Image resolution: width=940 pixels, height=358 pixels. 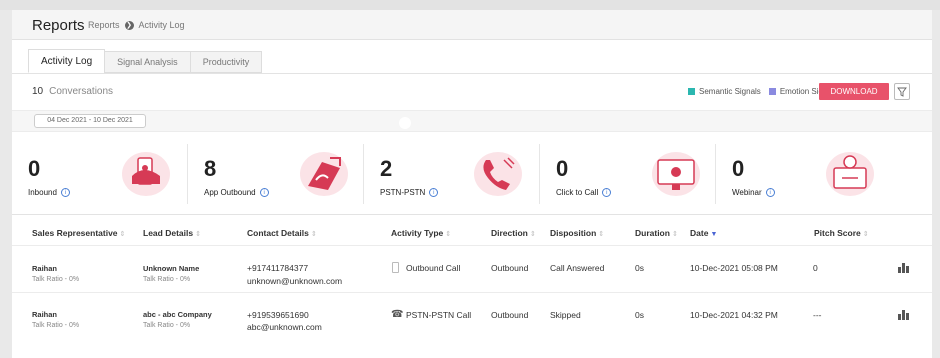 What do you see at coordinates (38, 91) in the screenshot?
I see `conversation-count-value: 10` at bounding box center [38, 91].